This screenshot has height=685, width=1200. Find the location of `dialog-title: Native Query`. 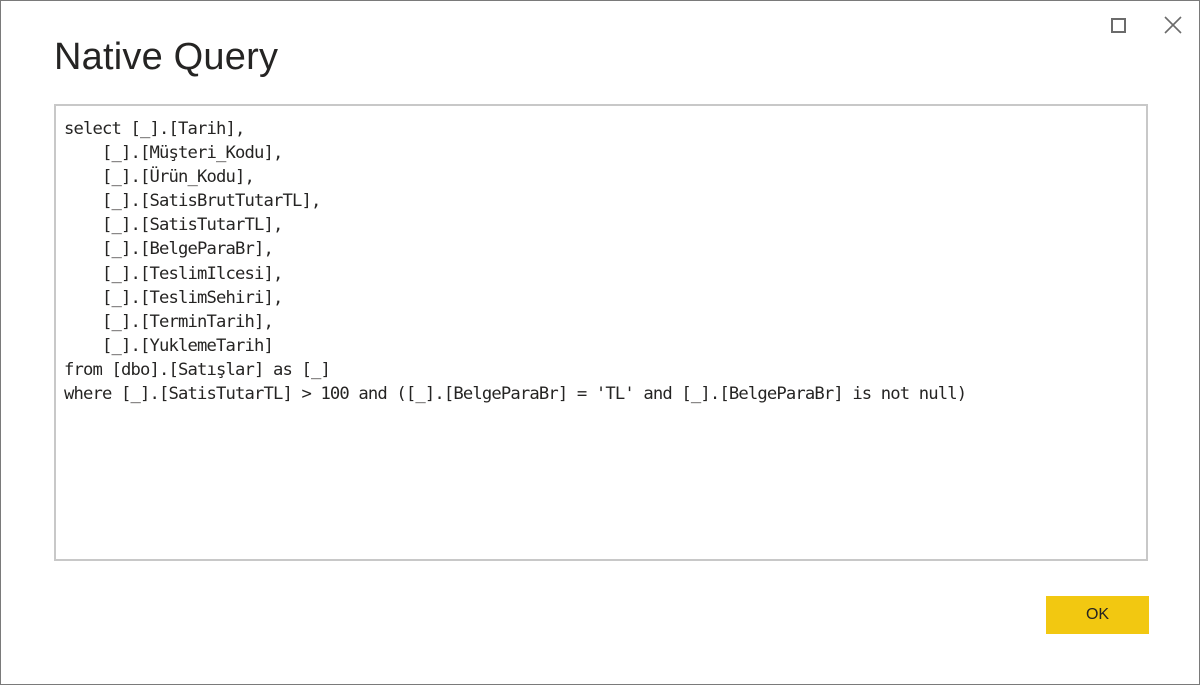

dialog-title: Native Query is located at coordinates (166, 57).